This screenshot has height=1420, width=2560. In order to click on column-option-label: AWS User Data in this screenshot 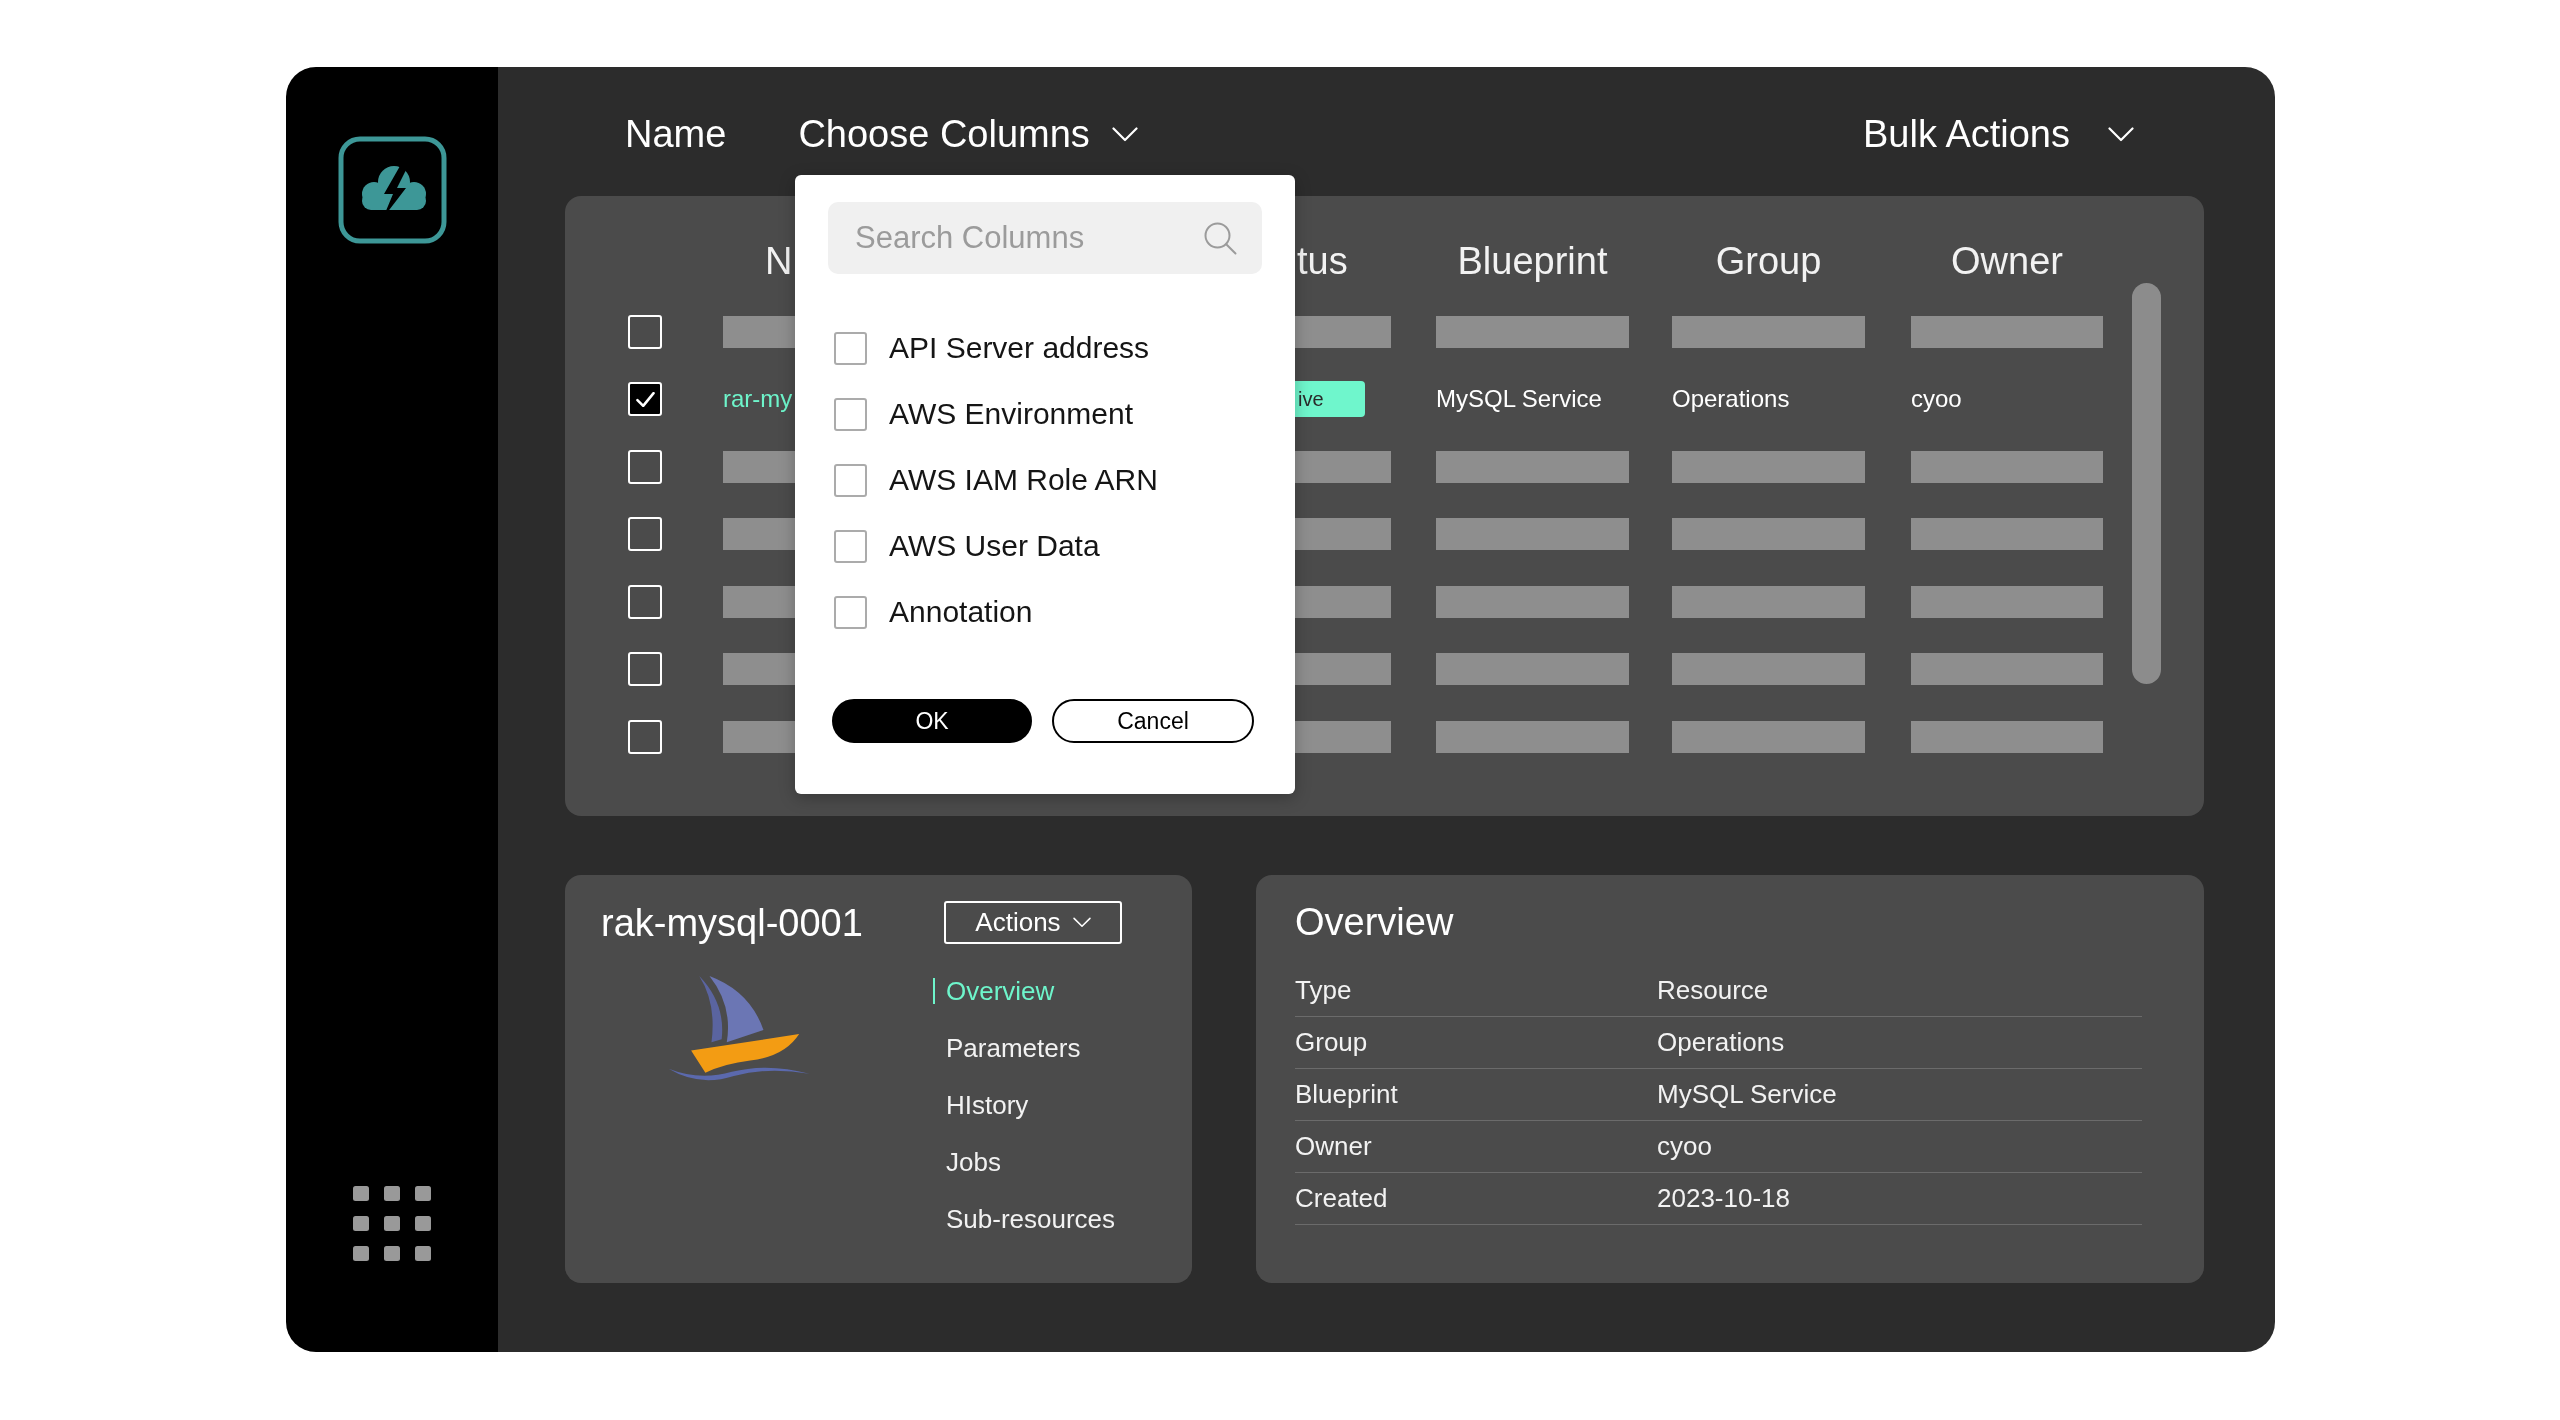, I will do `click(994, 546)`.